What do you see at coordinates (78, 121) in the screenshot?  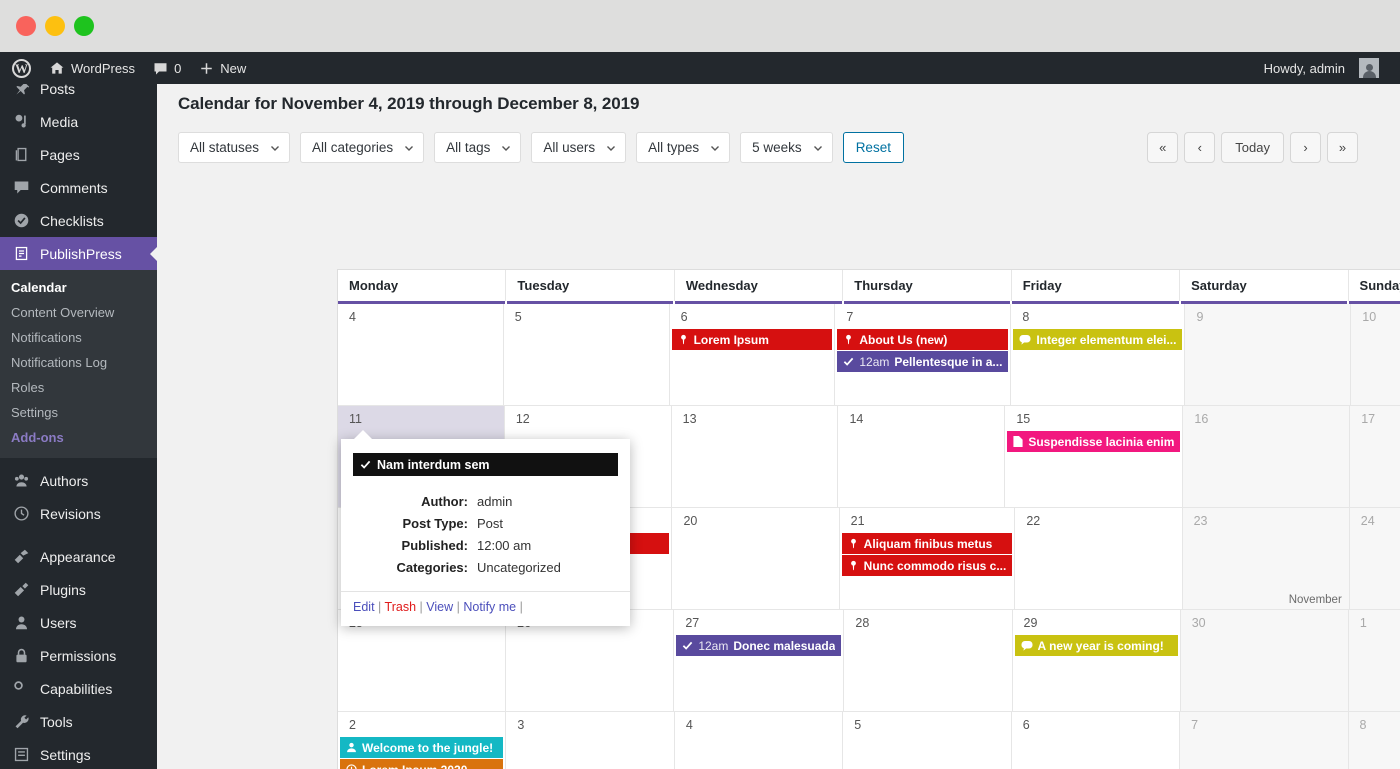 I see `sidebar-item-media: Media` at bounding box center [78, 121].